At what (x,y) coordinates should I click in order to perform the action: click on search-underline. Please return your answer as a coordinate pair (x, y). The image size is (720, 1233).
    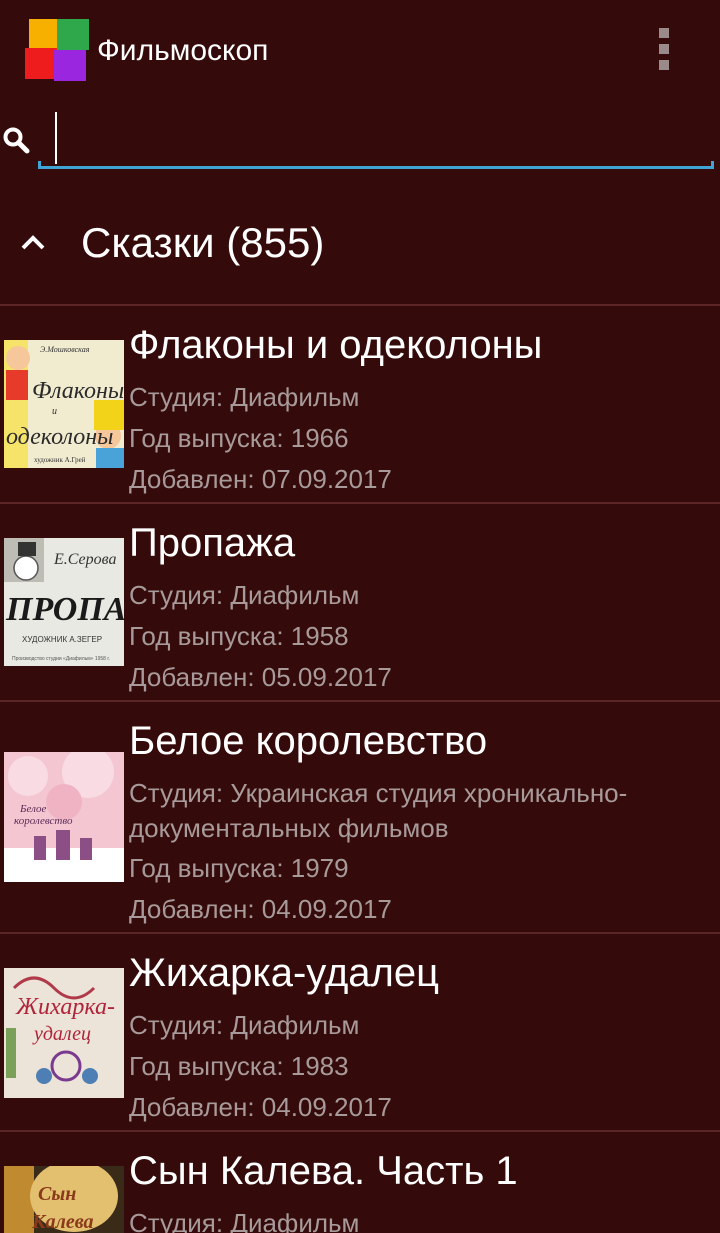
    Looking at the image, I should click on (376, 165).